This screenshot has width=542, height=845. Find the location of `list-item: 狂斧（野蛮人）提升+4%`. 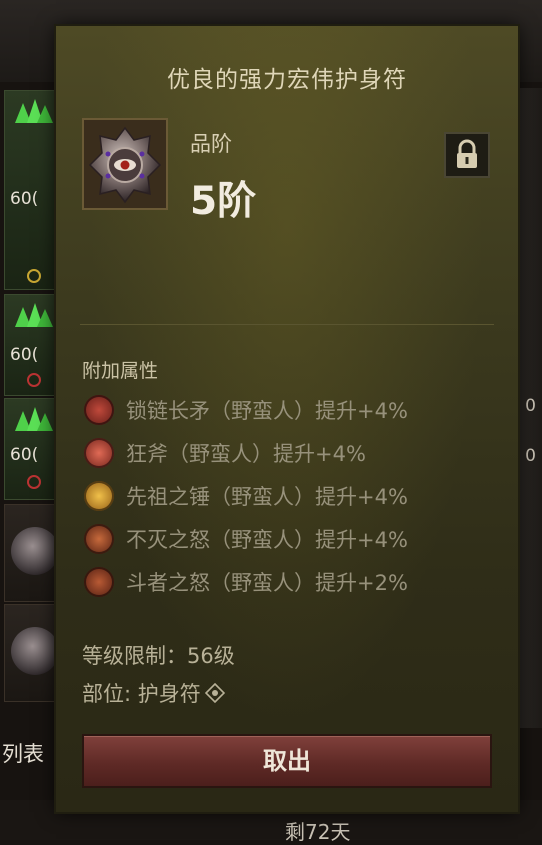

list-item: 狂斧（野蛮人）提升+4% is located at coordinates (294, 452).